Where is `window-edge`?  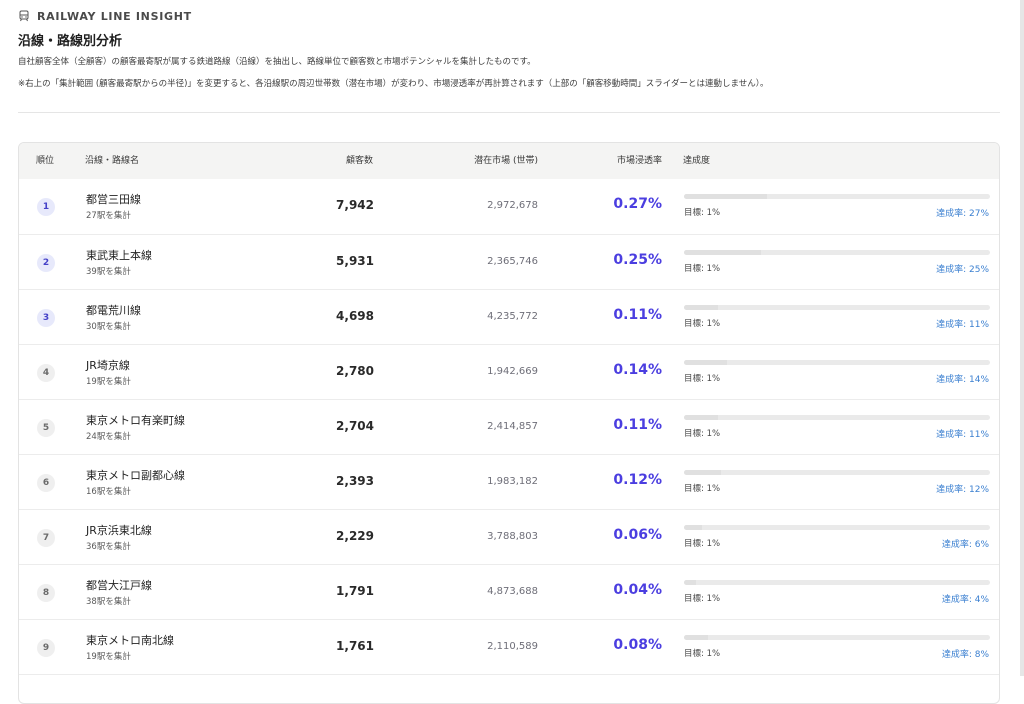
window-edge is located at coordinates (1022, 338).